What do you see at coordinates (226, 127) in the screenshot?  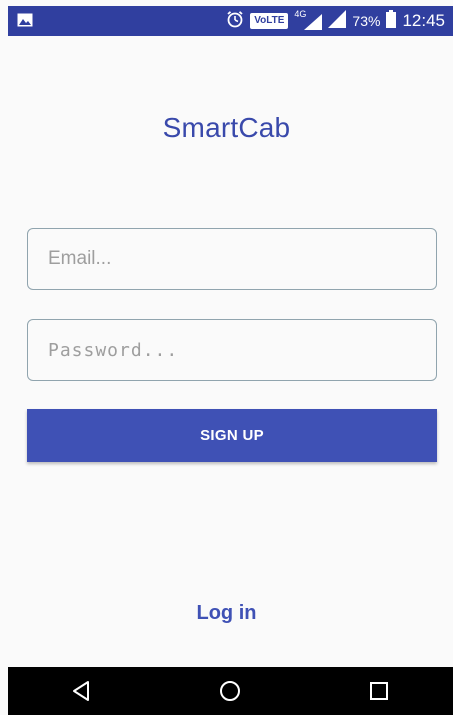 I see `app-title: SmartCab` at bounding box center [226, 127].